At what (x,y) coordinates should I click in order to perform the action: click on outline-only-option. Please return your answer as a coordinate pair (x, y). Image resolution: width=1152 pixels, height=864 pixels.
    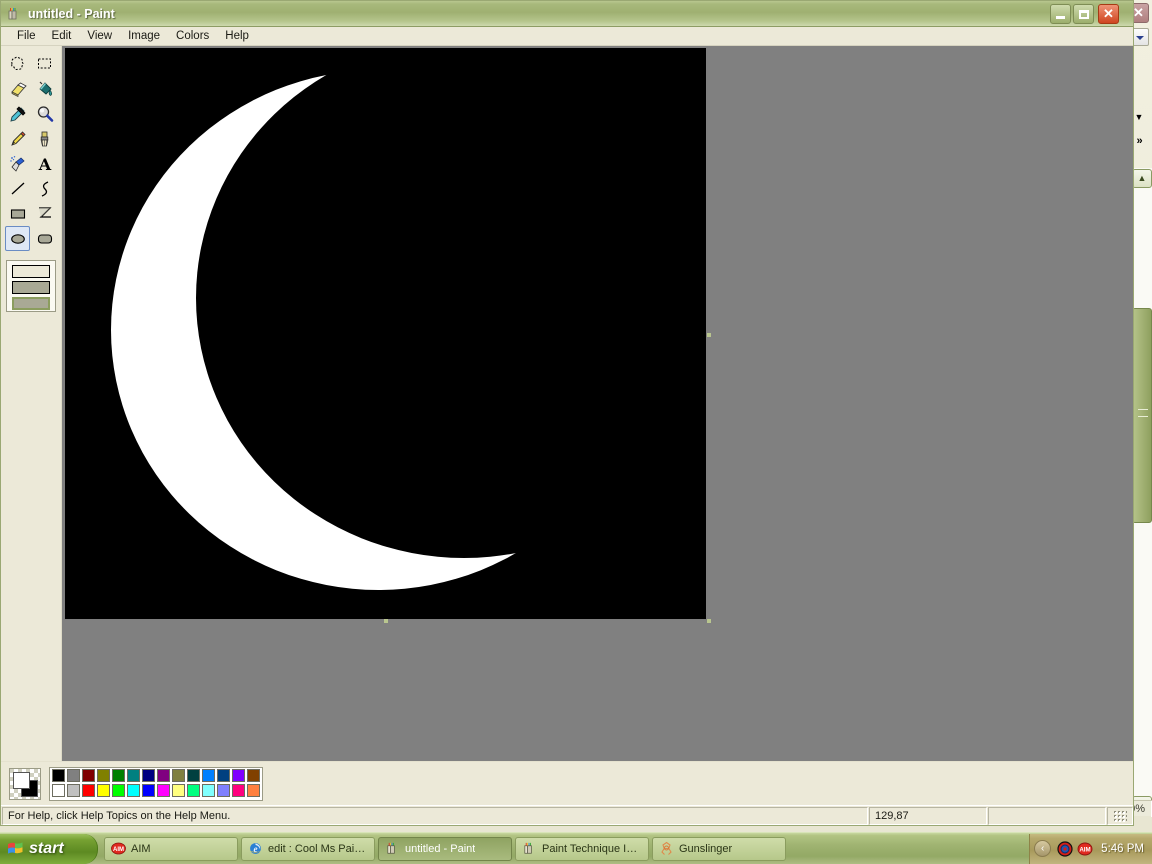
    Looking at the image, I should click on (31, 271).